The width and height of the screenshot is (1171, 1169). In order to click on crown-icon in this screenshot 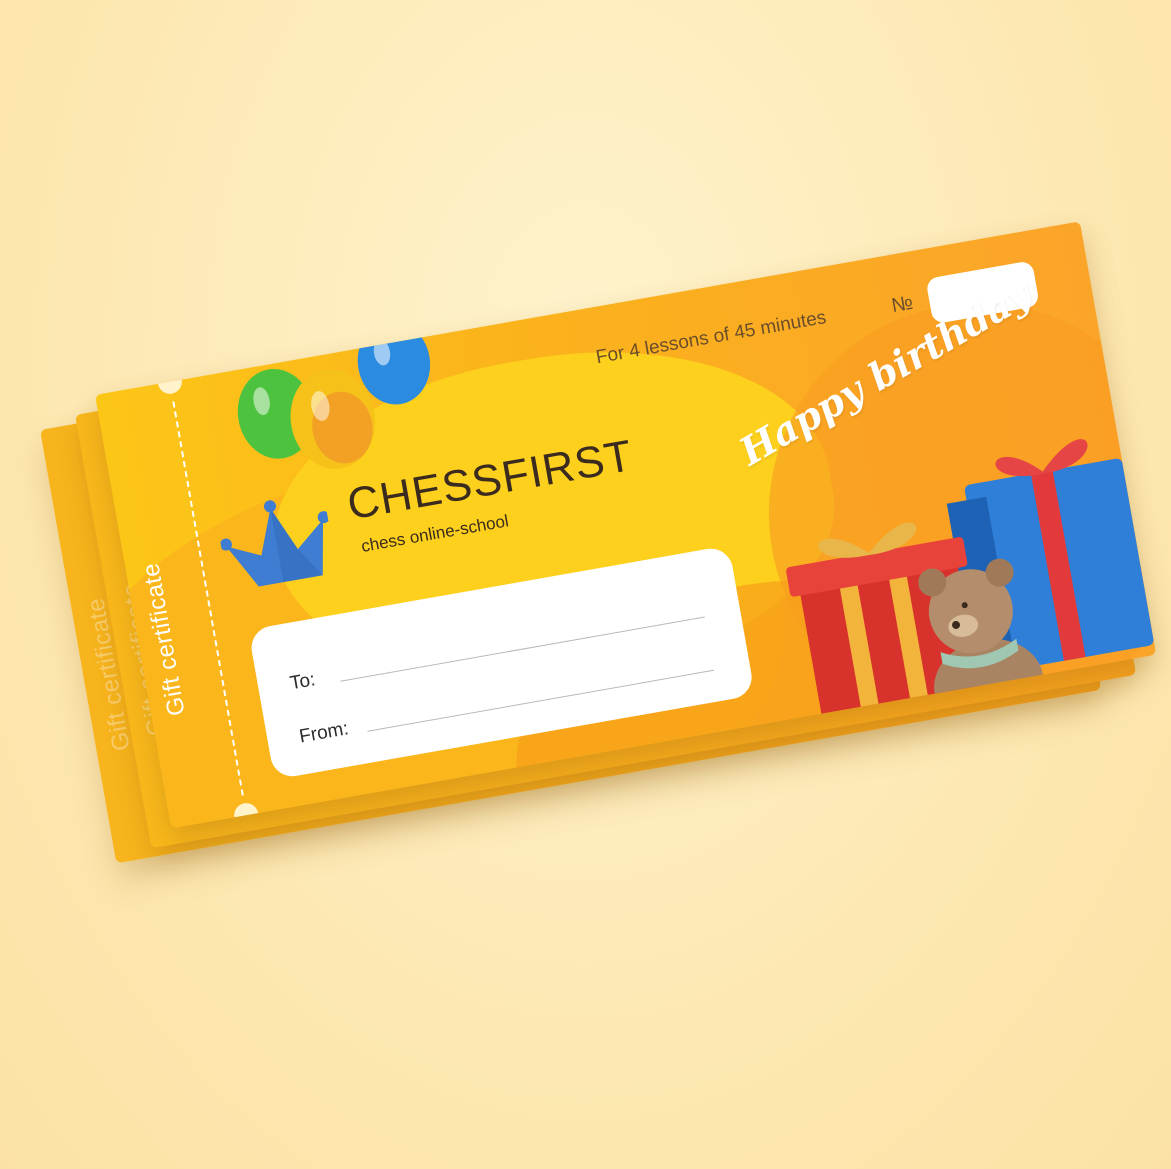, I will do `click(274, 543)`.